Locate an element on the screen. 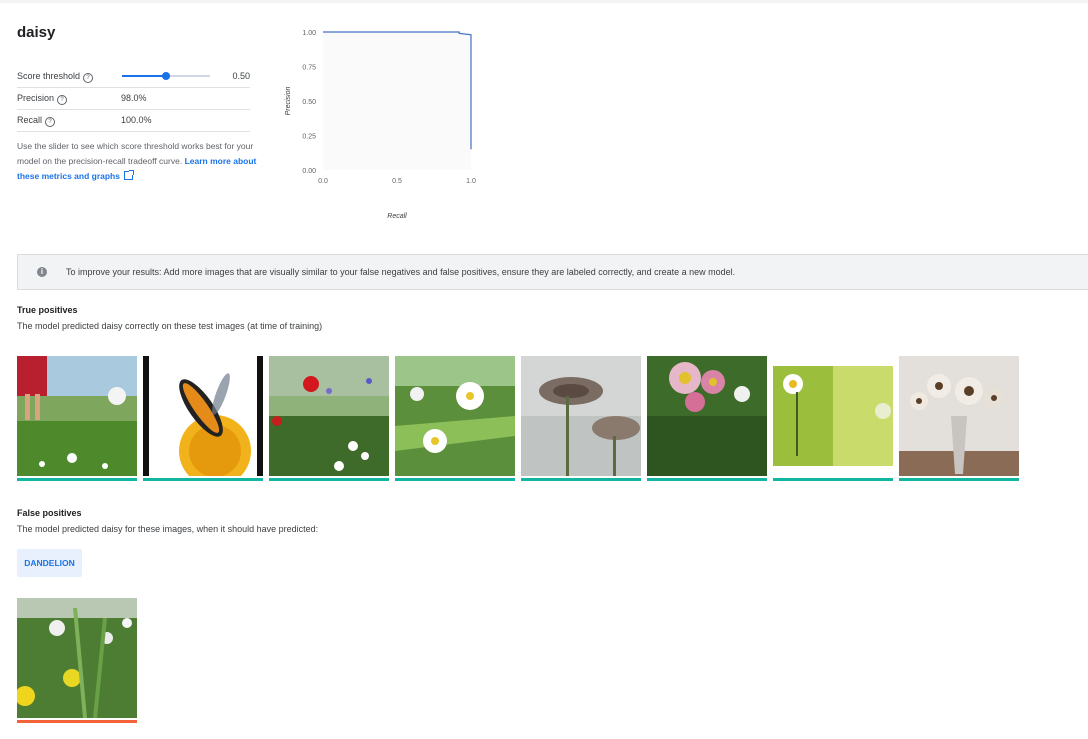 Image resolution: width=1088 pixels, height=739 pixels. false-positive-image is located at coordinates (77, 658).